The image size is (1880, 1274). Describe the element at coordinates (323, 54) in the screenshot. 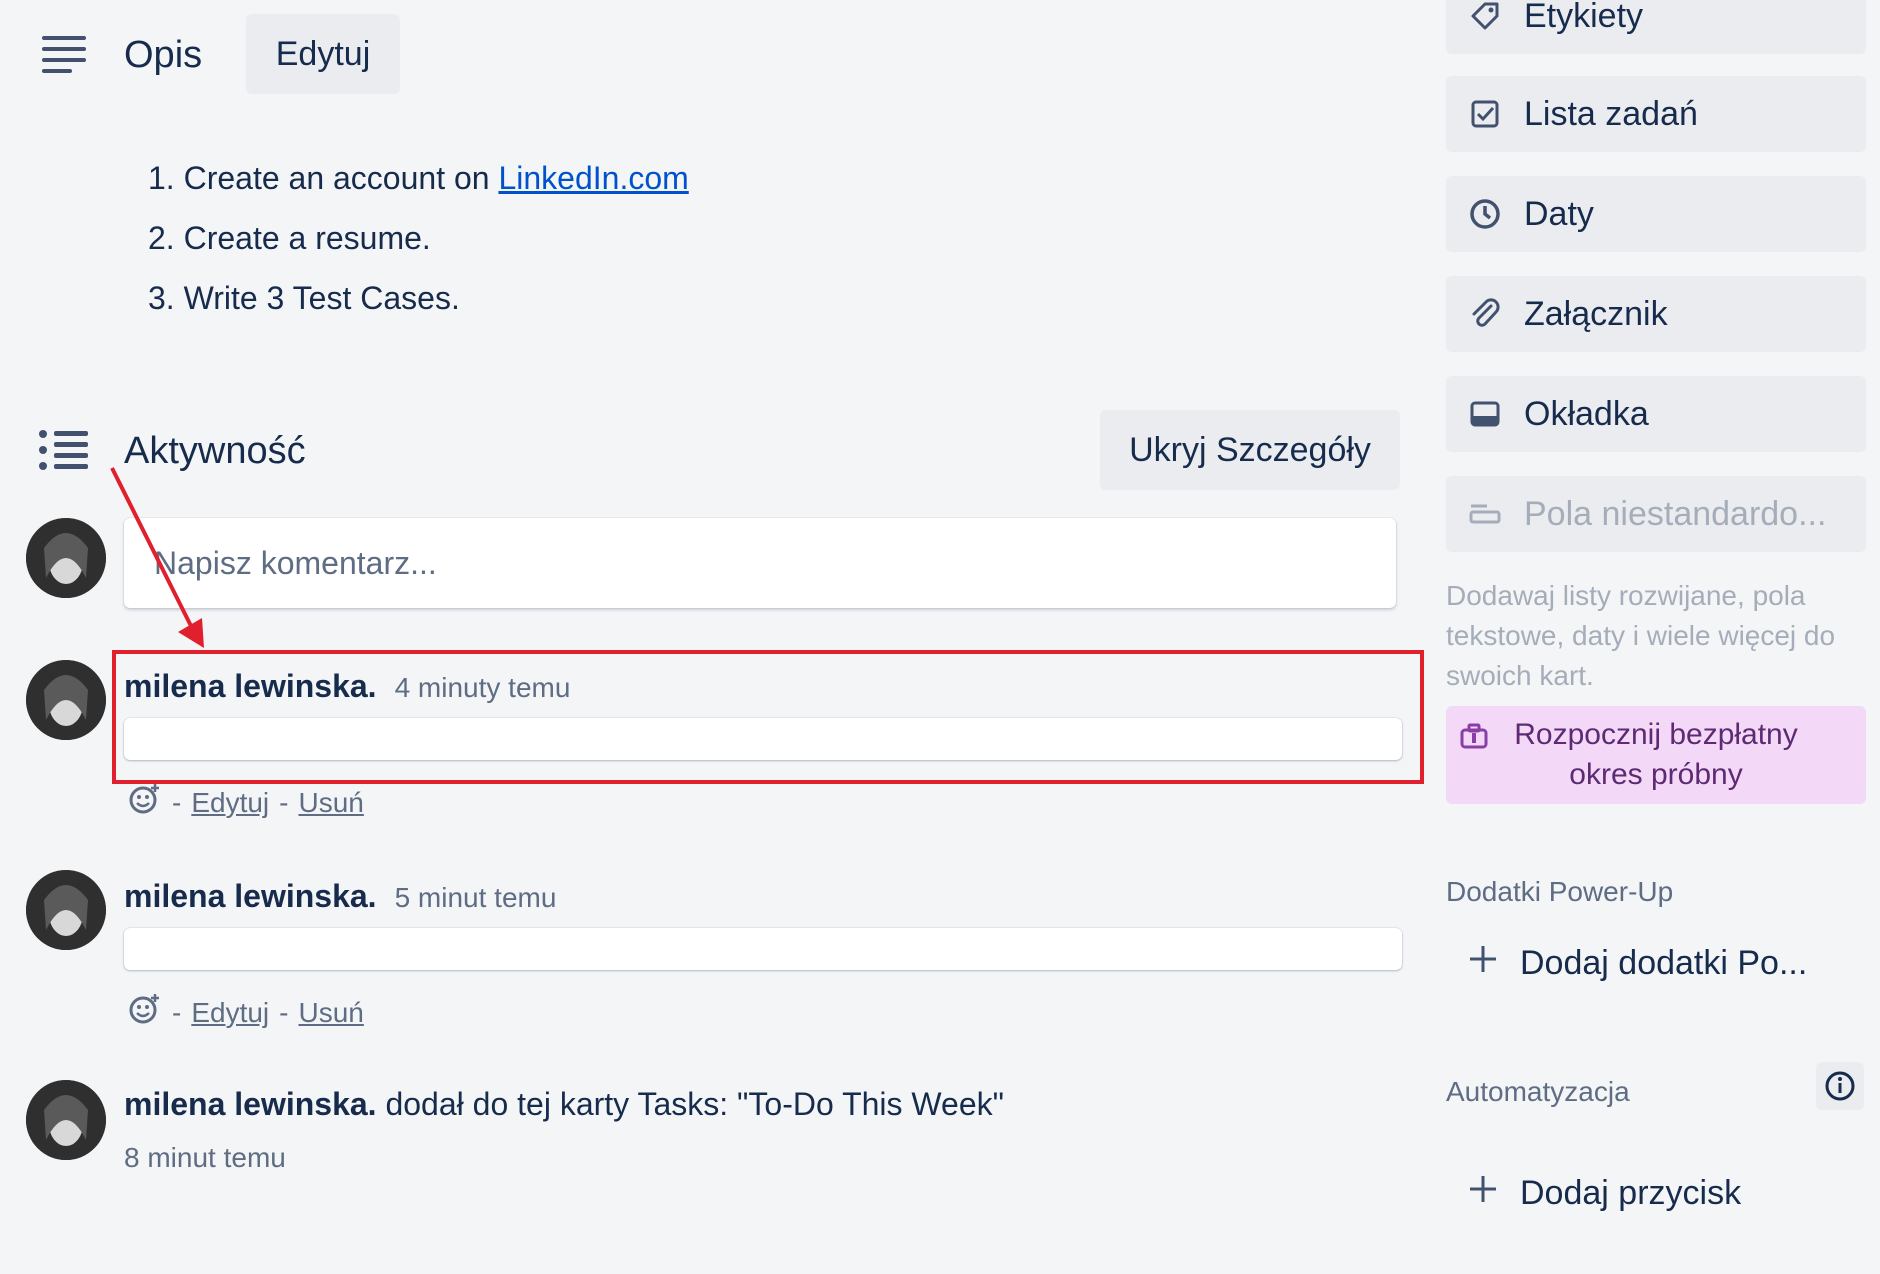

I see `edit-description-button: Edytuj` at that location.